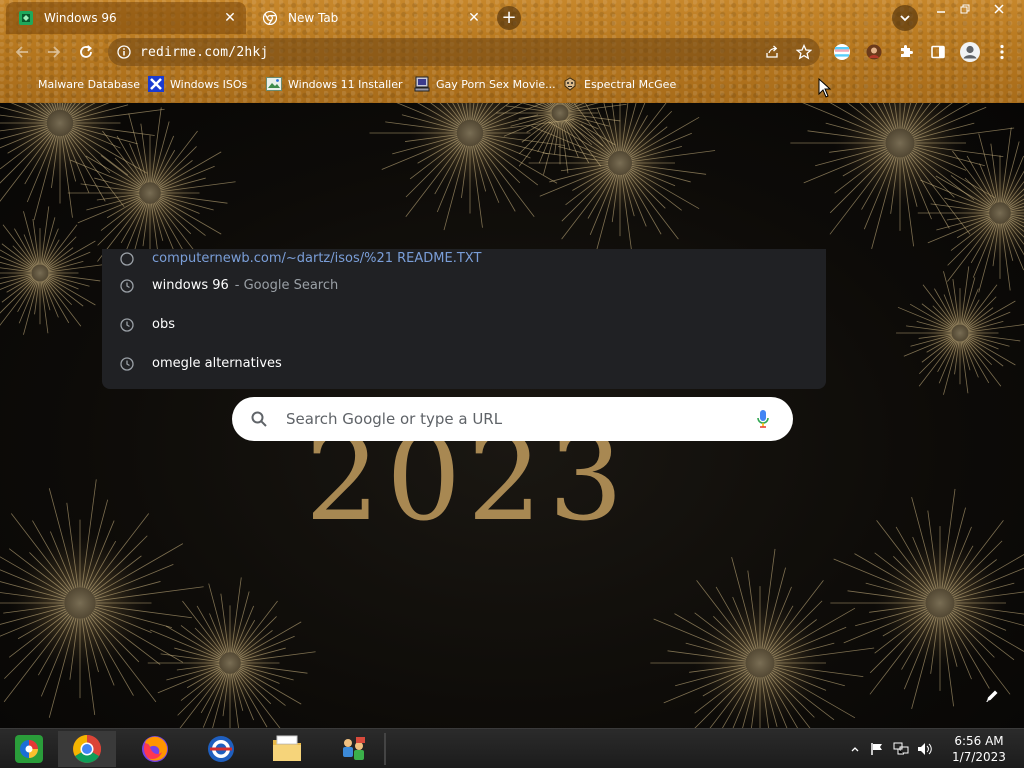  Describe the element at coordinates (941, 12) in the screenshot. I see `minimize-icon` at that location.